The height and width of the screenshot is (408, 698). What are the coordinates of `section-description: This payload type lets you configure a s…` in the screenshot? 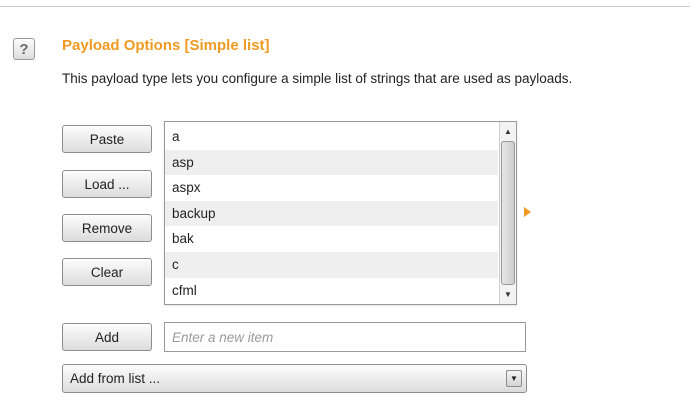 It's located at (317, 78).